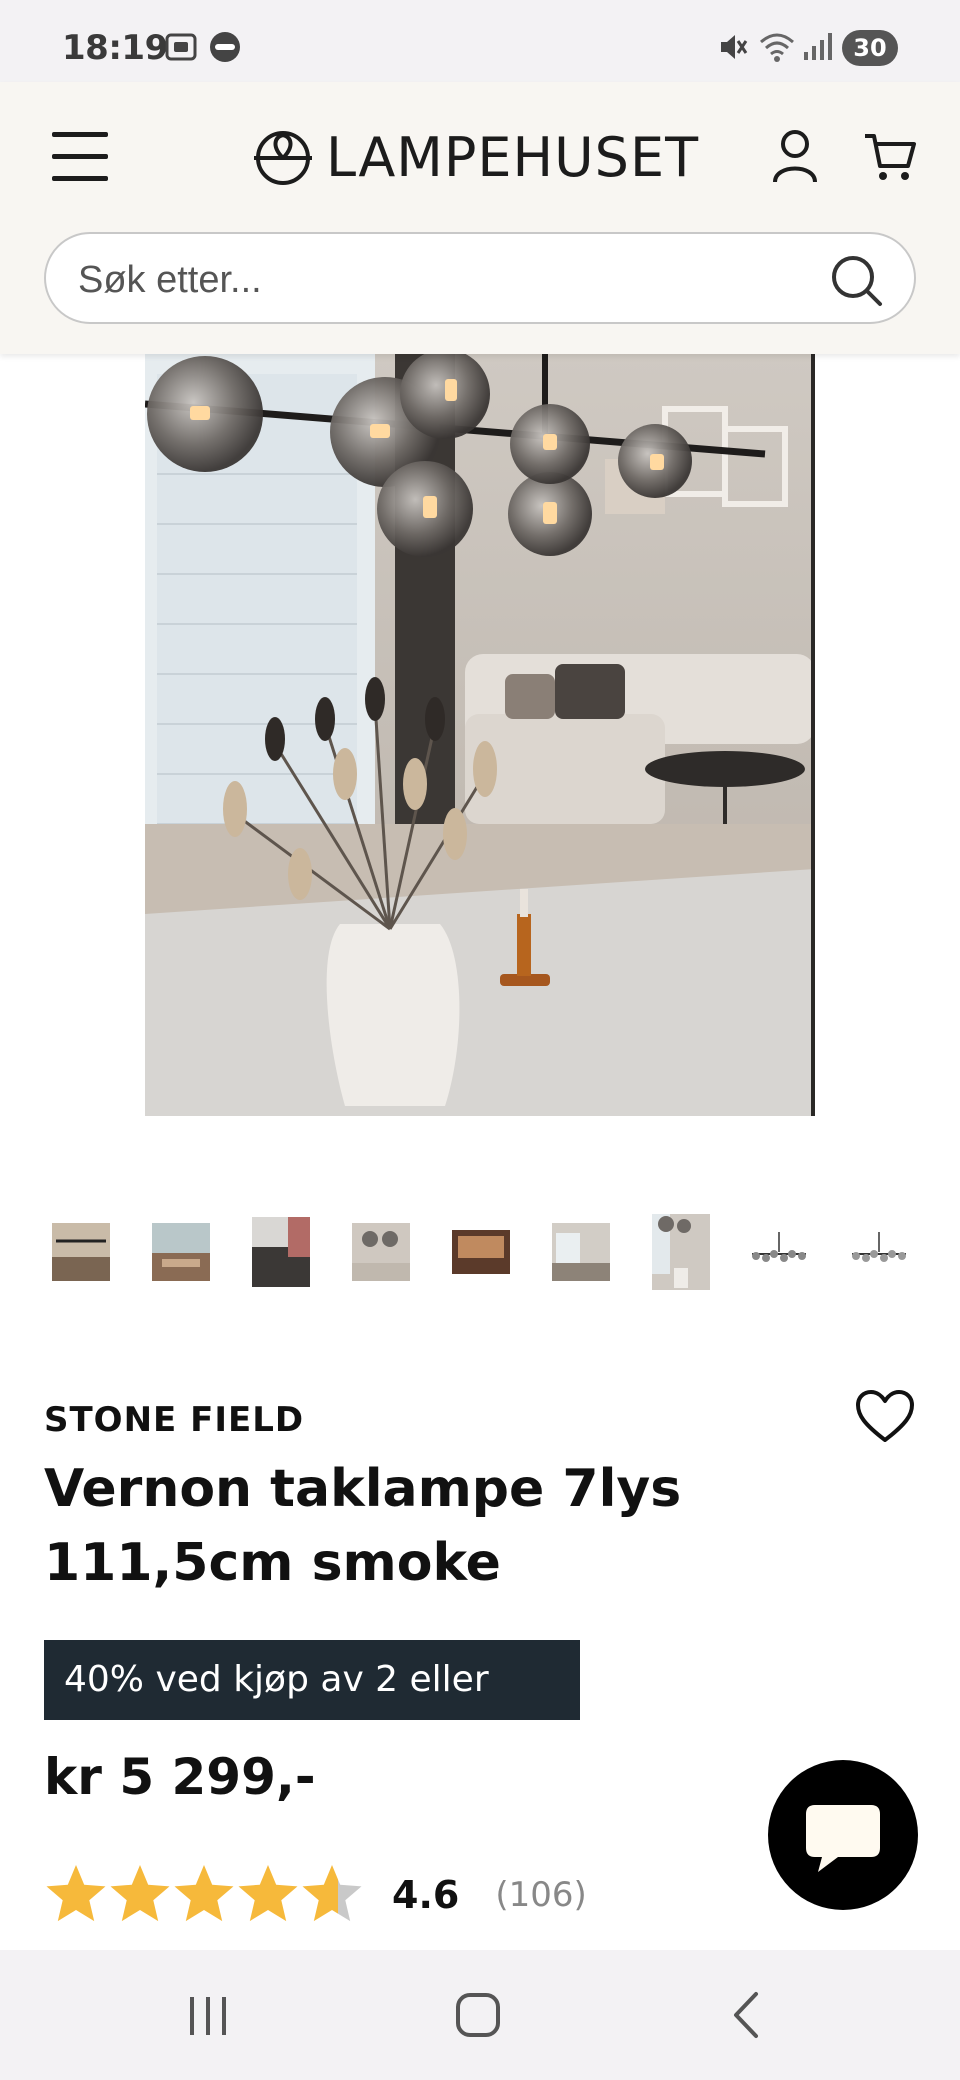  I want to click on hamburger-menu-icon, so click(80, 156).